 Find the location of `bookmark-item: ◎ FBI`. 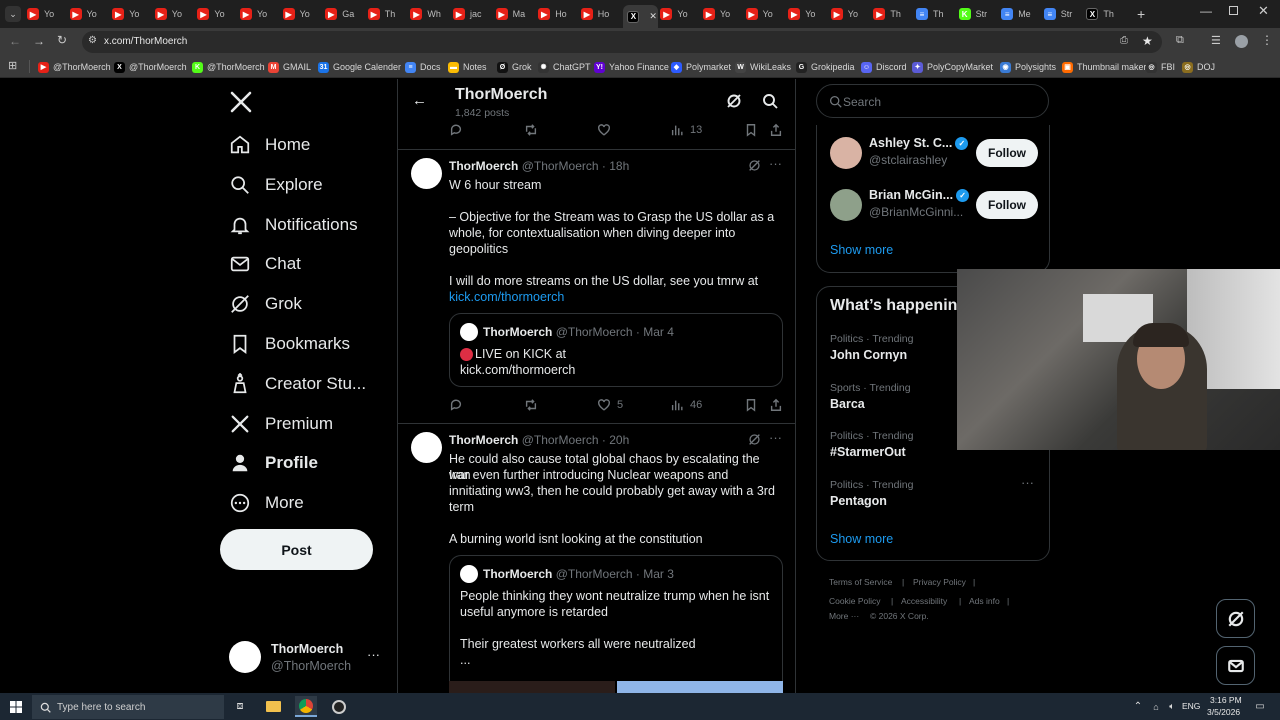

bookmark-item: ◎ FBI is located at coordinates (1160, 67).